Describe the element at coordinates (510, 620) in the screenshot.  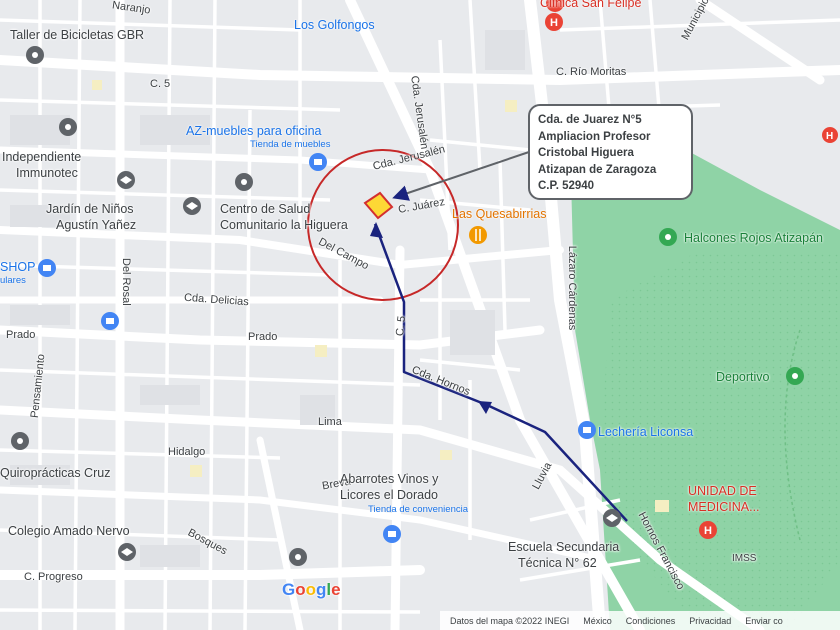
I see `map-data-attribution: Datos del mapa ©2022 INEGI` at that location.